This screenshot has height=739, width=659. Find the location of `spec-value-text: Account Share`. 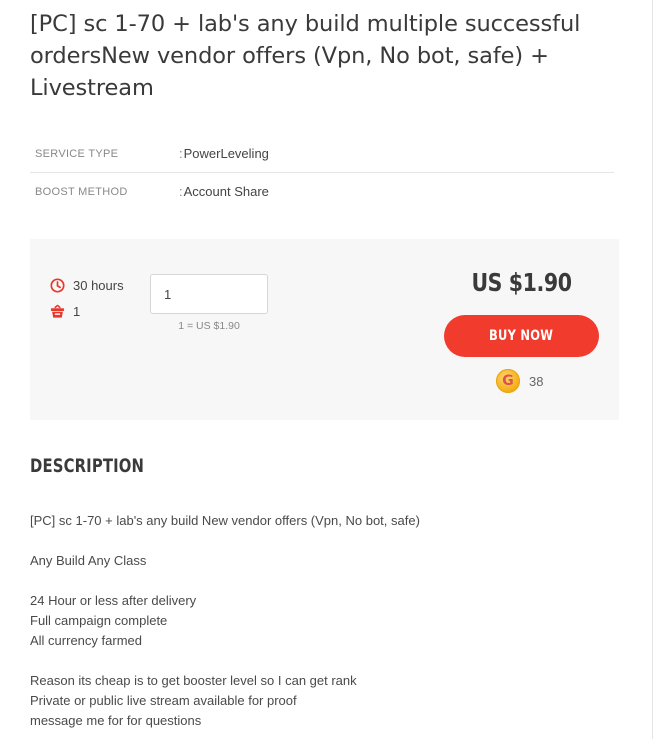

spec-value-text: Account Share is located at coordinates (226, 191).